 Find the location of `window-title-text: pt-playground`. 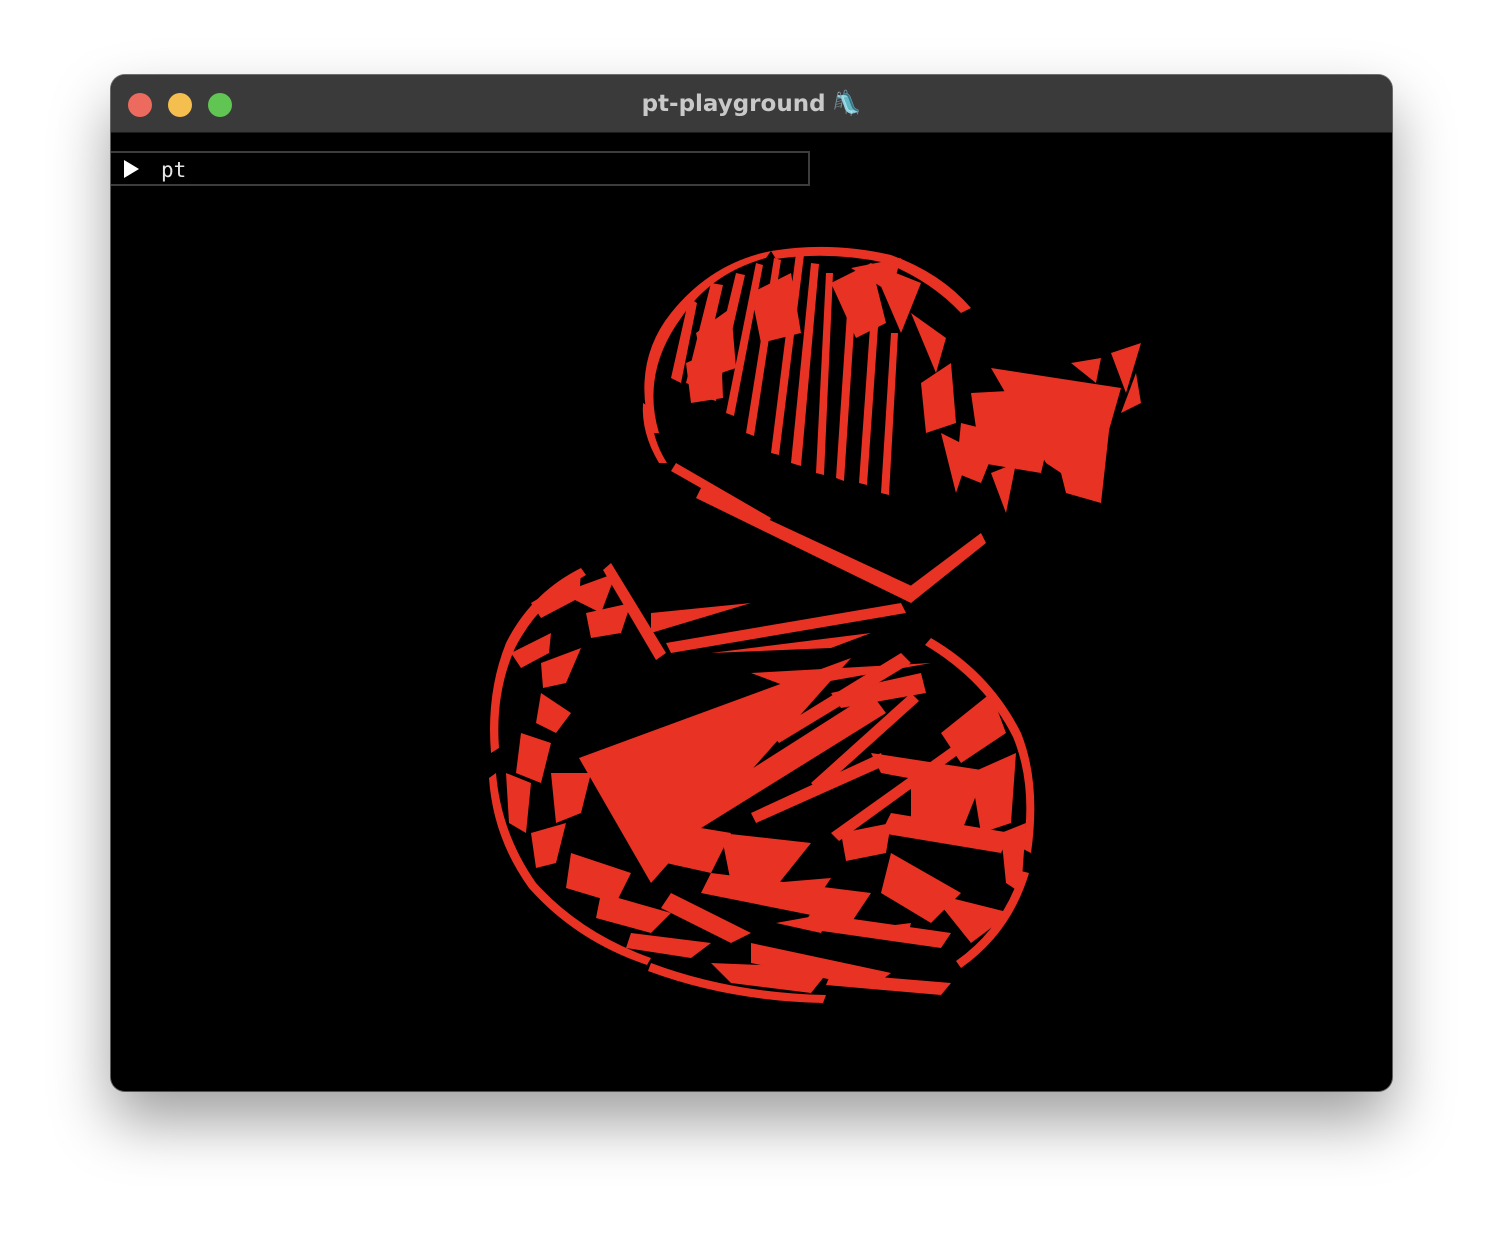

window-title-text: pt-playground is located at coordinates (733, 104).